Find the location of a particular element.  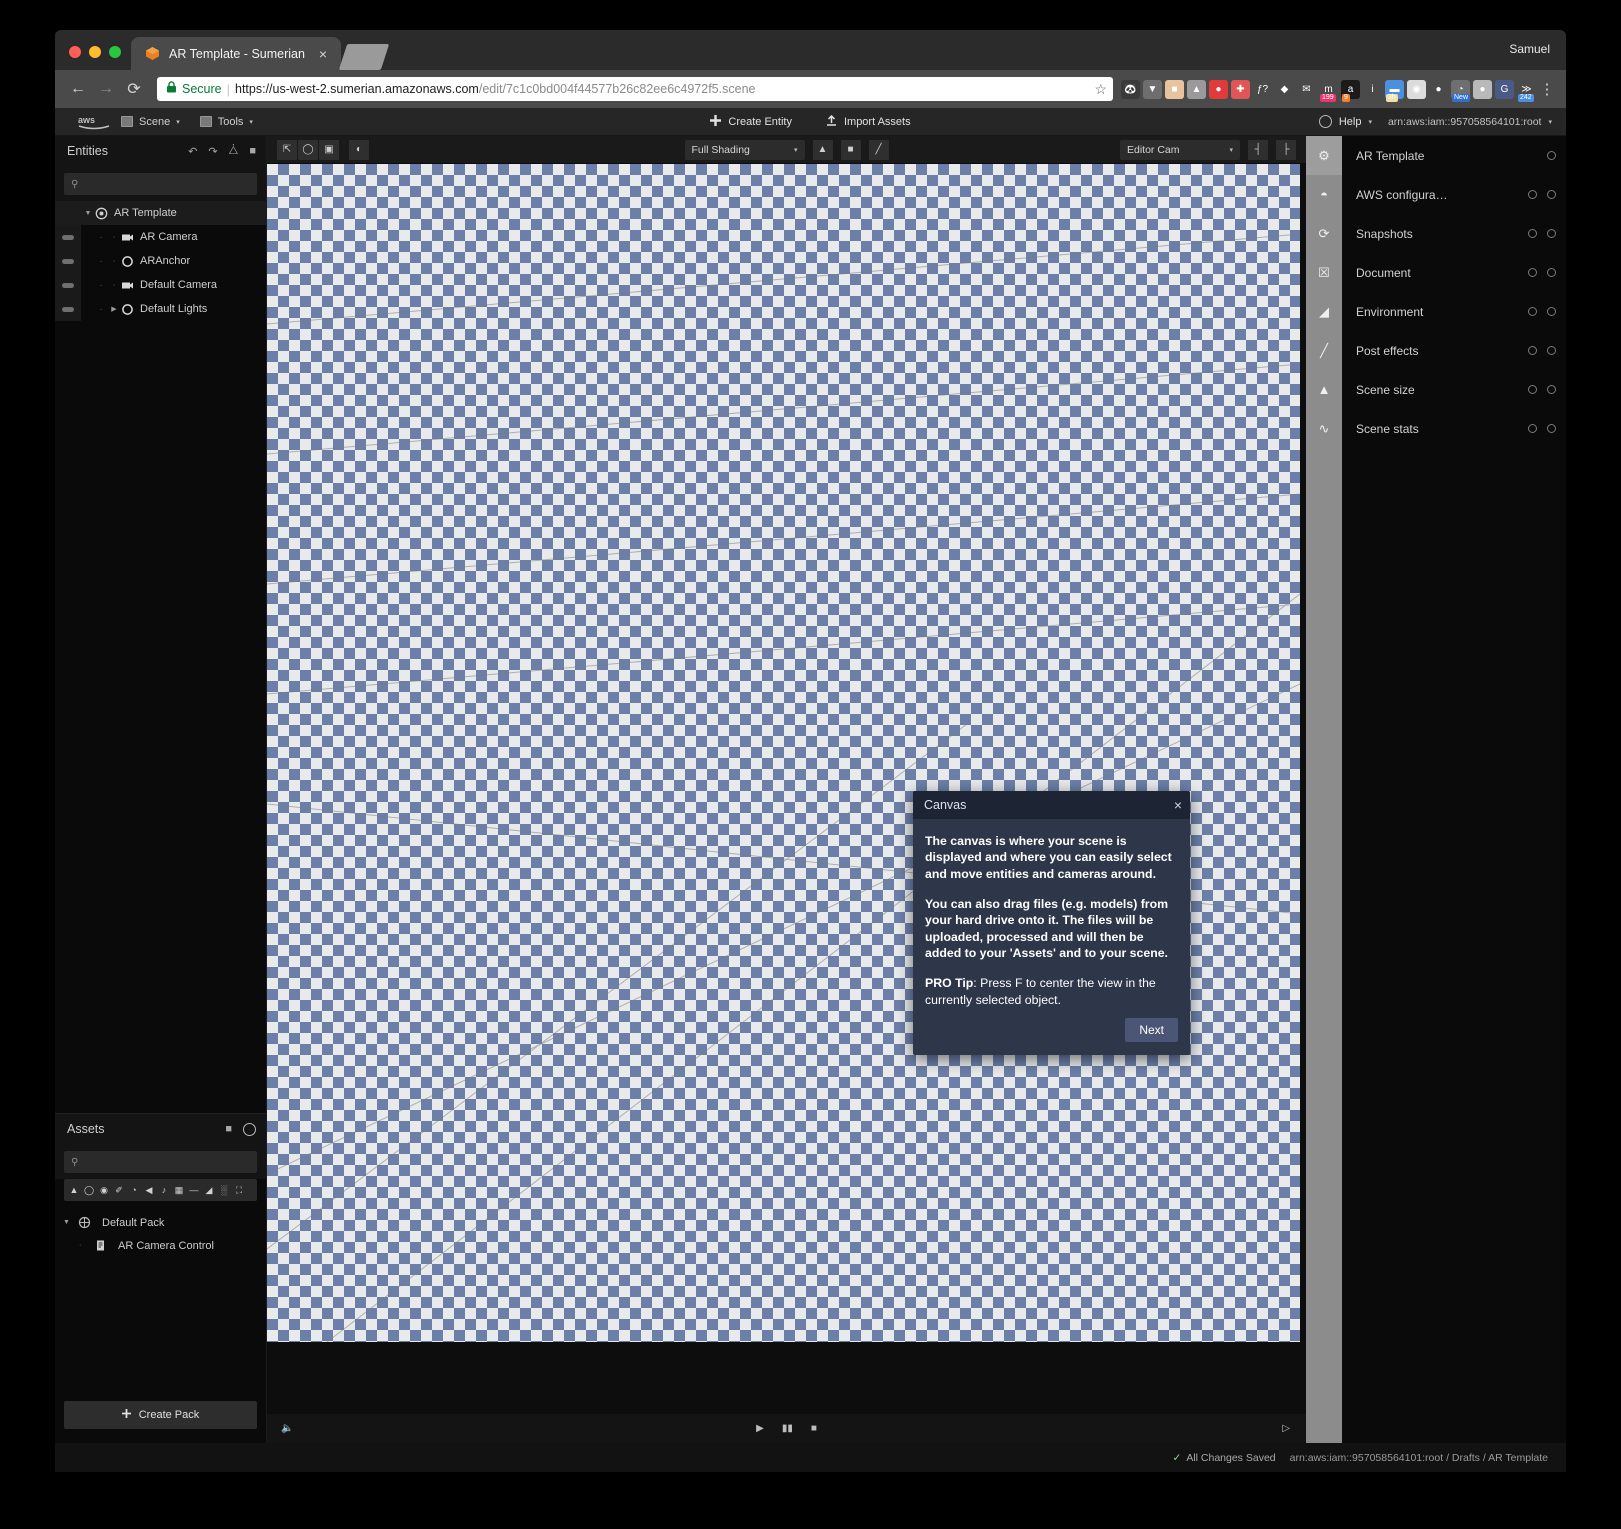

assets-search-box: ⚲ is located at coordinates (160, 1162).